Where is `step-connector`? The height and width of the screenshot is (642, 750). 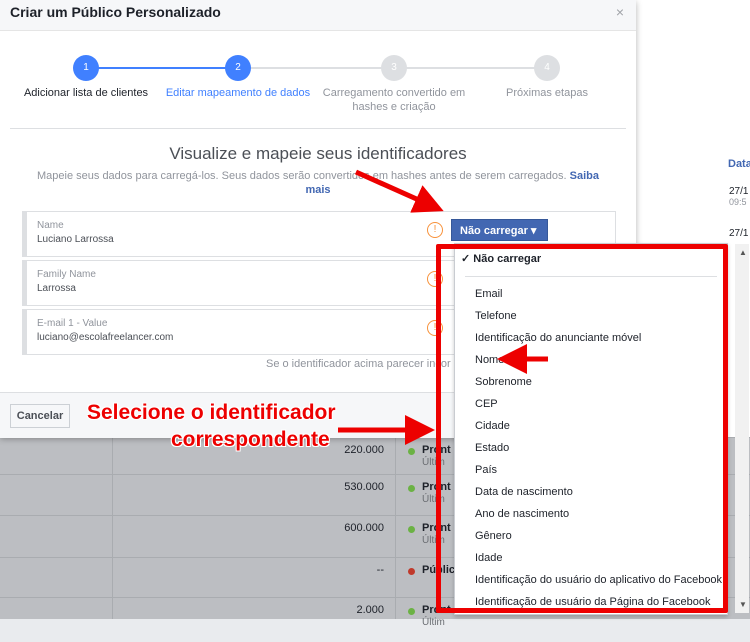 step-connector is located at coordinates (162, 68).